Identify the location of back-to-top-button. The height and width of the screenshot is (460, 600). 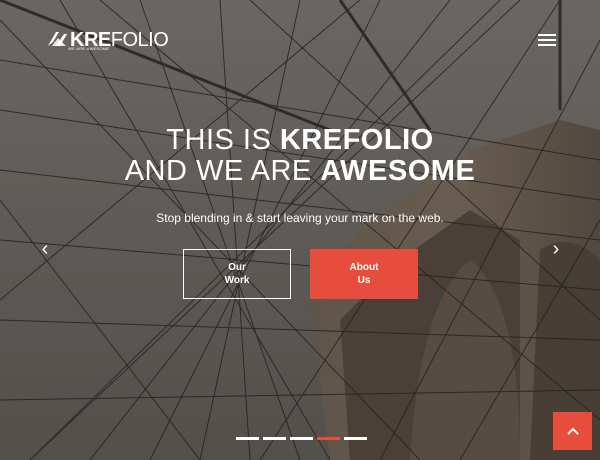
(572, 431).